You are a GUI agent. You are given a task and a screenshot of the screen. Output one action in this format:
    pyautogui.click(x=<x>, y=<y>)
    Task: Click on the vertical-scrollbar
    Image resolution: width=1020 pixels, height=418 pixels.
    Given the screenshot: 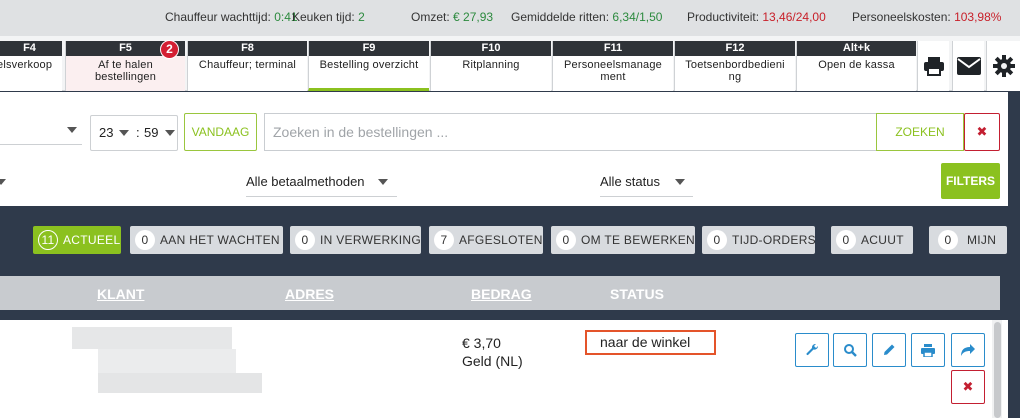 What is the action you would take?
    pyautogui.click(x=997, y=369)
    